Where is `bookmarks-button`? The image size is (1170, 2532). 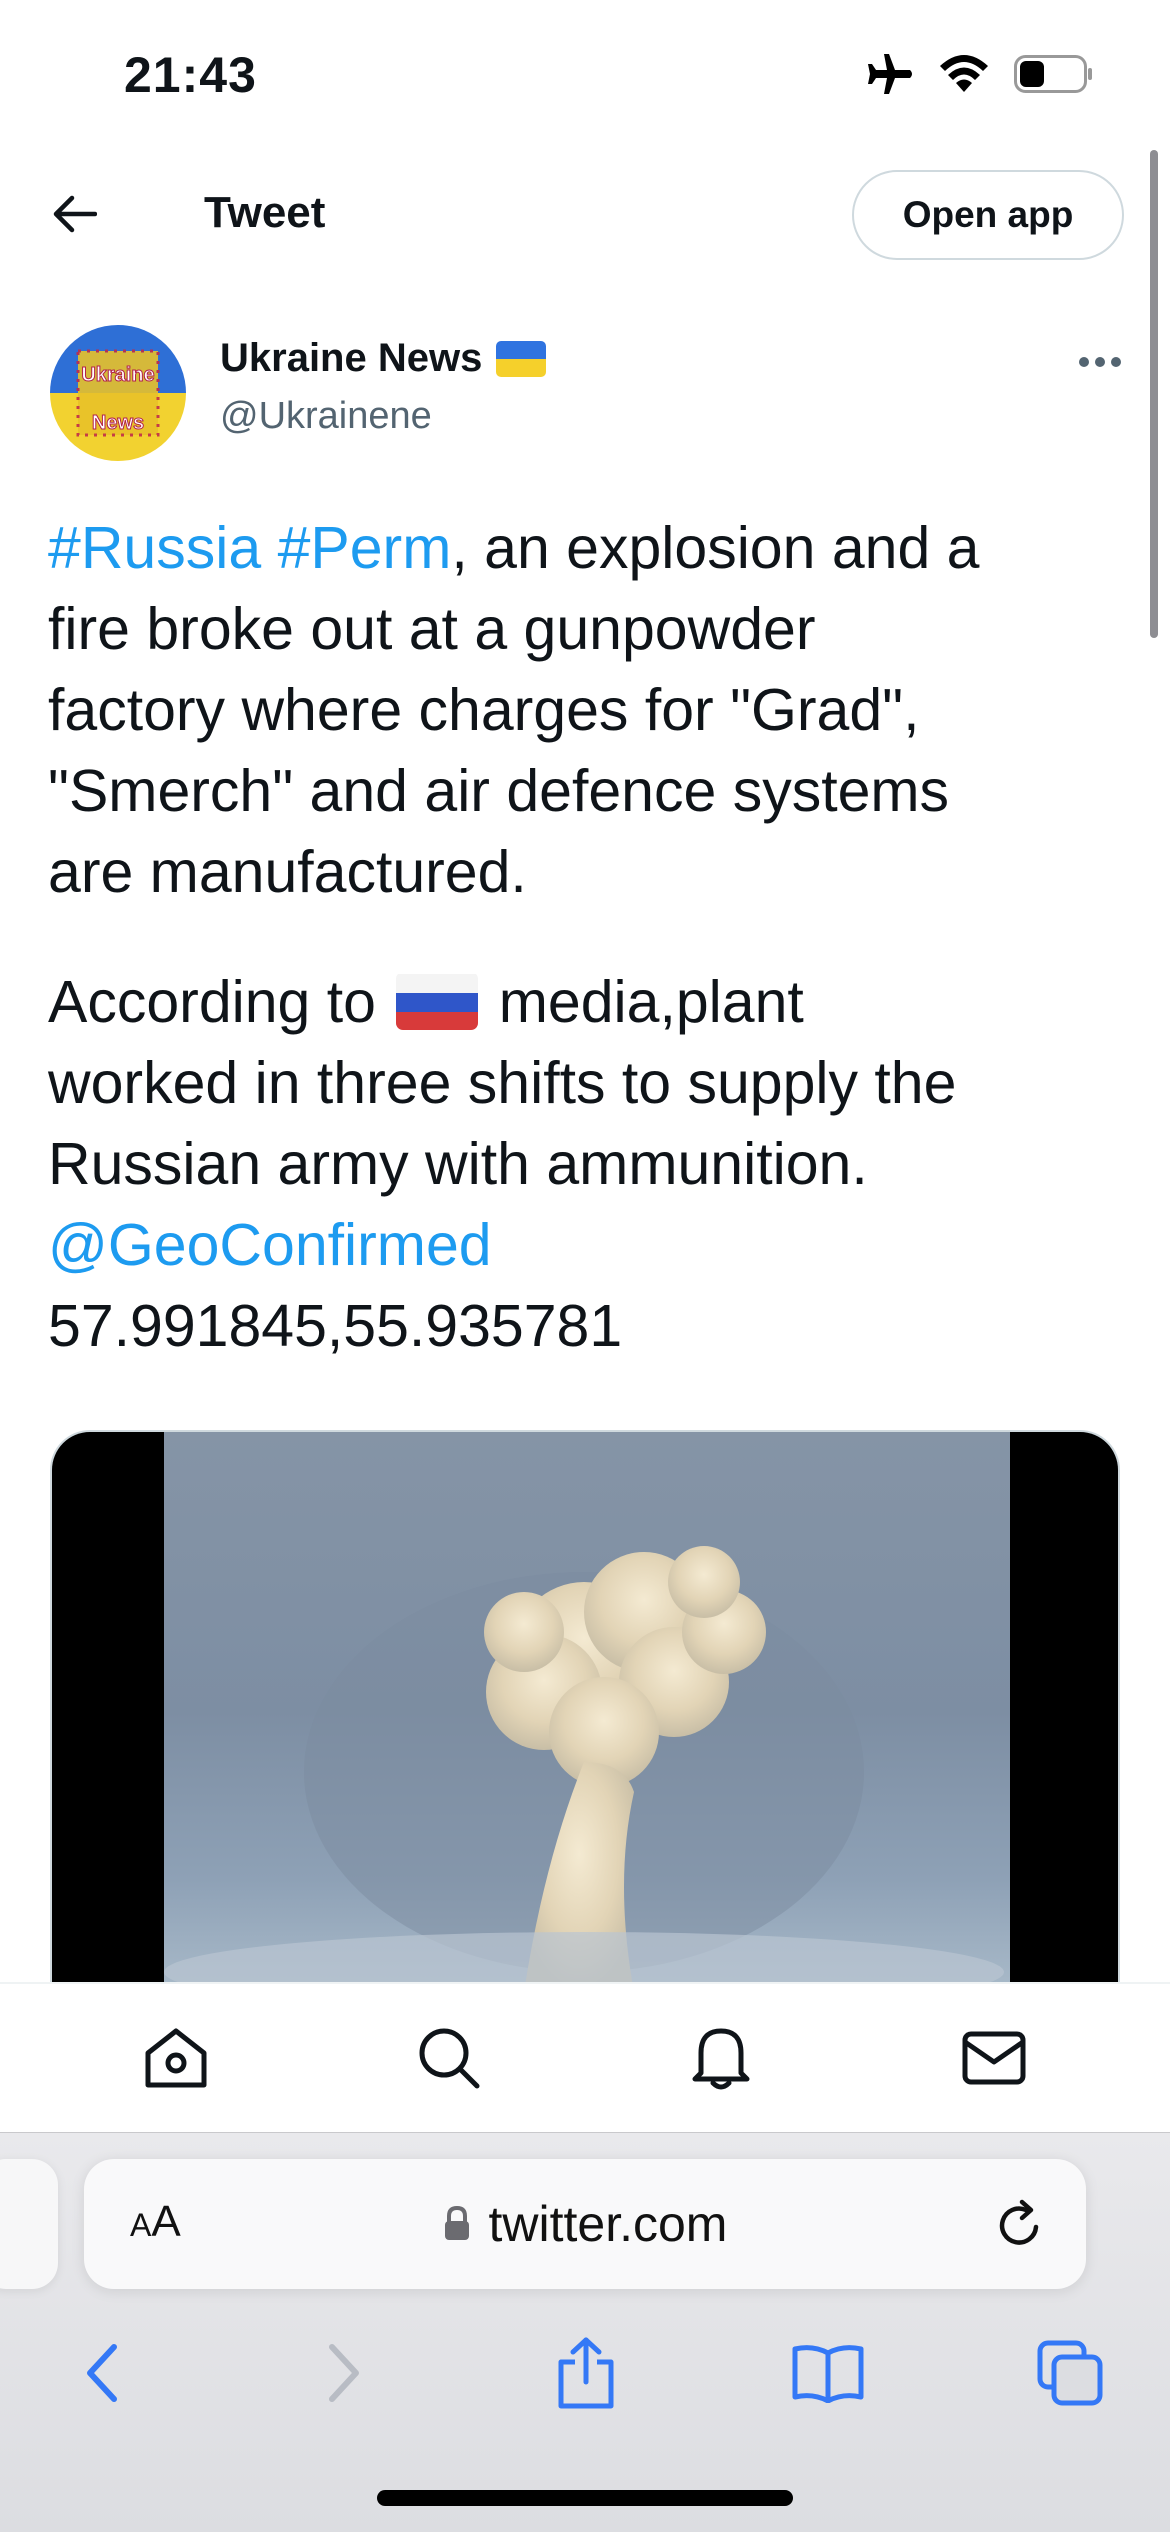 bookmarks-button is located at coordinates (828, 2373).